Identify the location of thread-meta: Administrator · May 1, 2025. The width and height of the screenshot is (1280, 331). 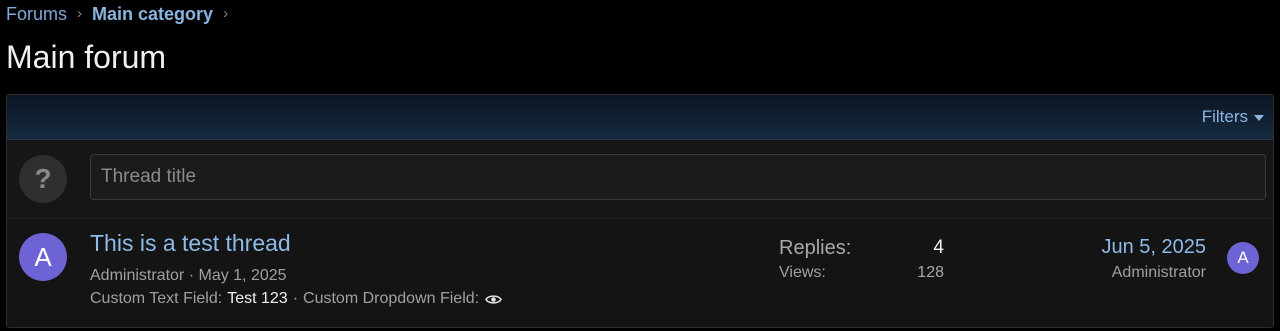
(188, 276).